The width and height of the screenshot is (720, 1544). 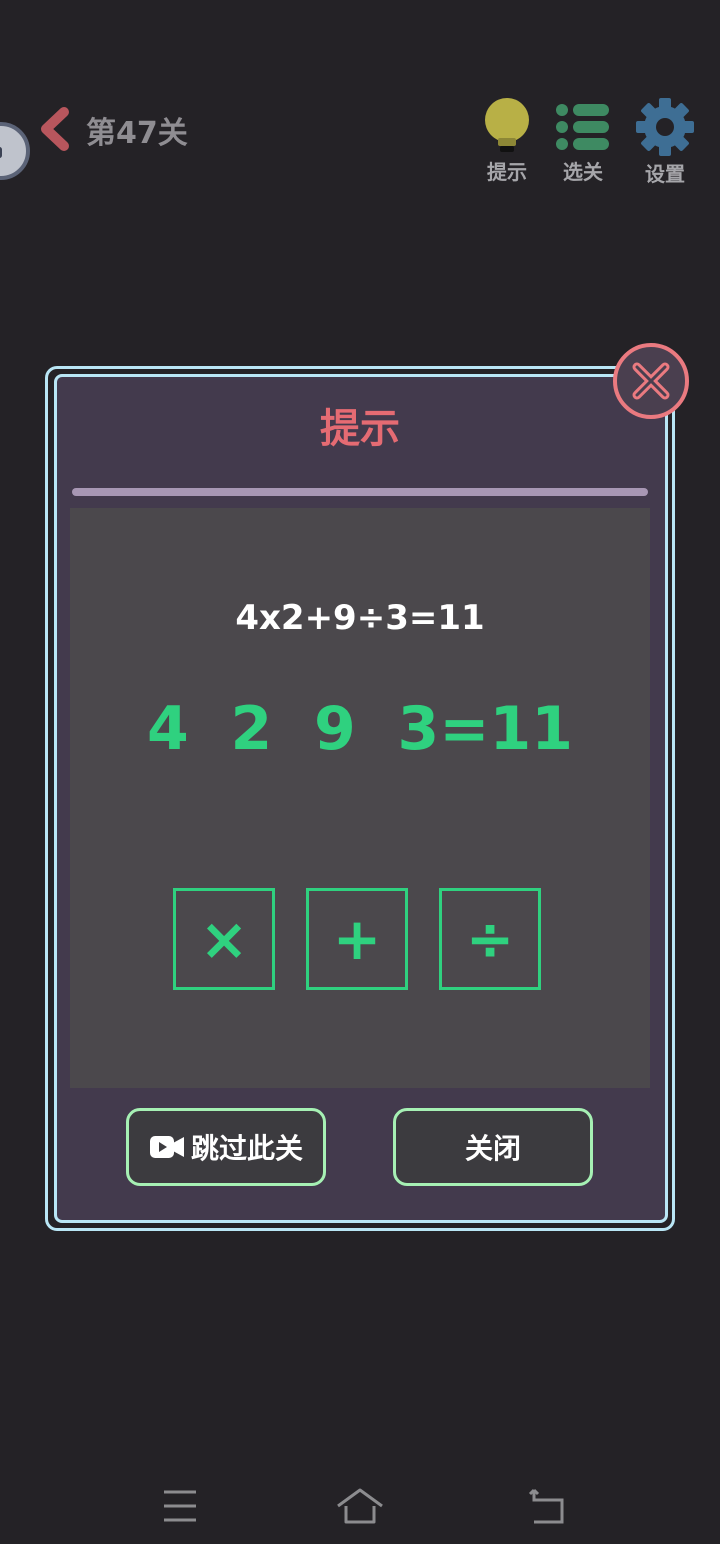 What do you see at coordinates (360, 100) in the screenshot?
I see `top-bar: 第47关 提示 选关 设置` at bounding box center [360, 100].